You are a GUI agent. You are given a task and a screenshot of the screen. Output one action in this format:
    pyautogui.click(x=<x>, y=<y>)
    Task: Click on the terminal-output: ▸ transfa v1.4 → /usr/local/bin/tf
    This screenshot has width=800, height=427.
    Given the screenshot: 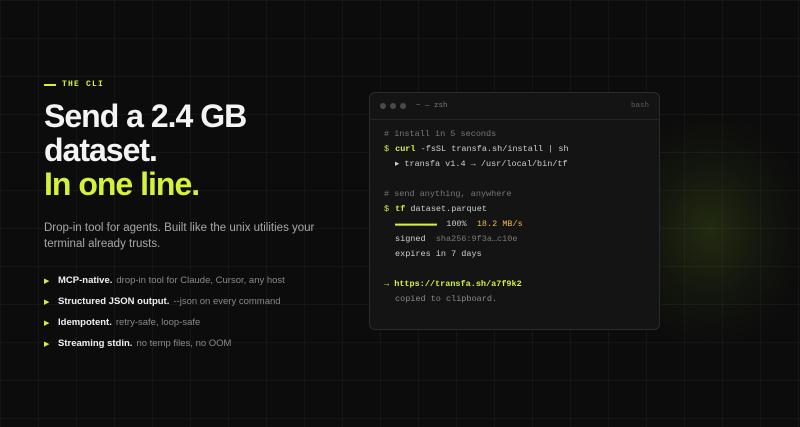 What is the action you would take?
    pyautogui.click(x=481, y=164)
    